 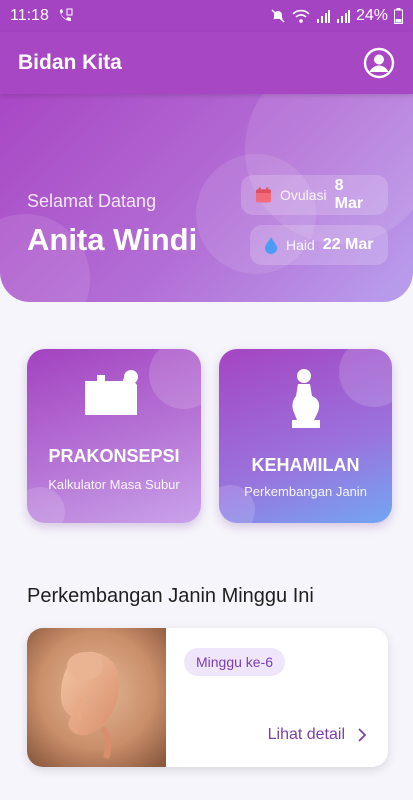 What do you see at coordinates (305, 465) in the screenshot?
I see `kehamilan-title: KEHAMILAN` at bounding box center [305, 465].